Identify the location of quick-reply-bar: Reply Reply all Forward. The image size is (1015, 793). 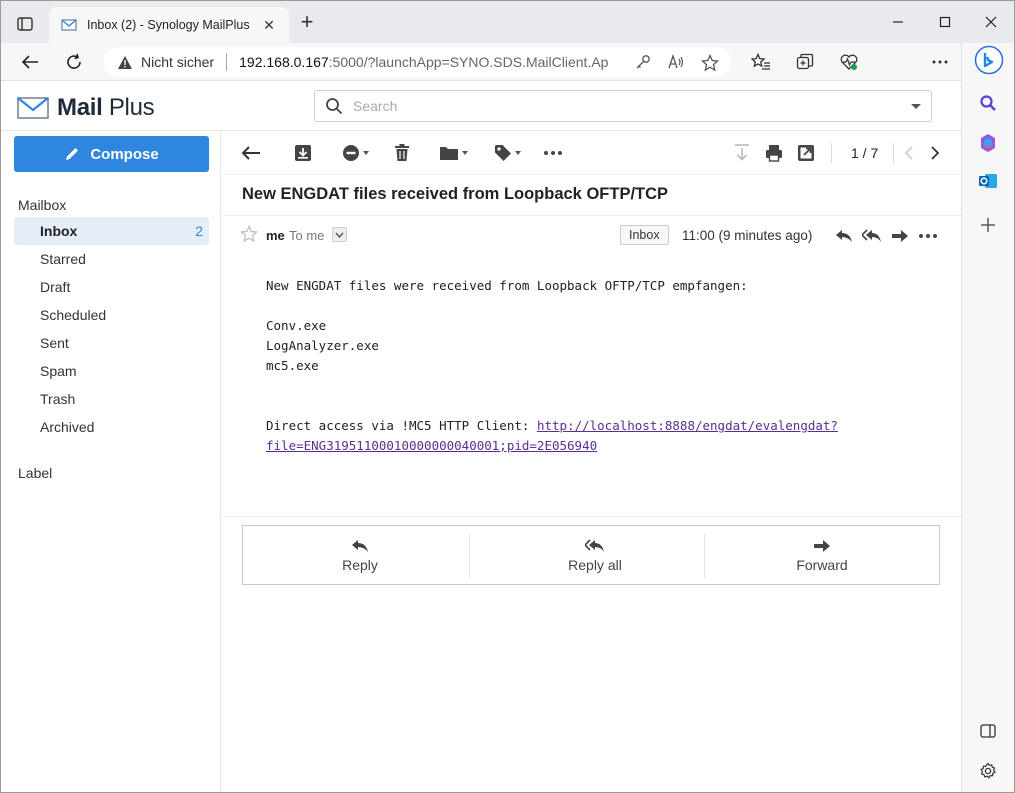
(591, 555).